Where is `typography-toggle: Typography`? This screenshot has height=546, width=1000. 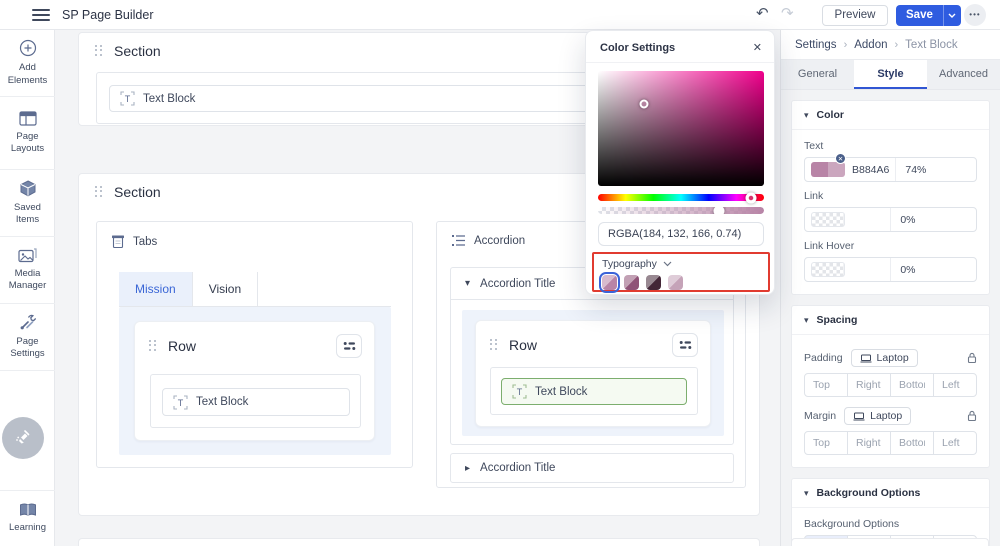
typography-toggle: Typography is located at coordinates (681, 264).